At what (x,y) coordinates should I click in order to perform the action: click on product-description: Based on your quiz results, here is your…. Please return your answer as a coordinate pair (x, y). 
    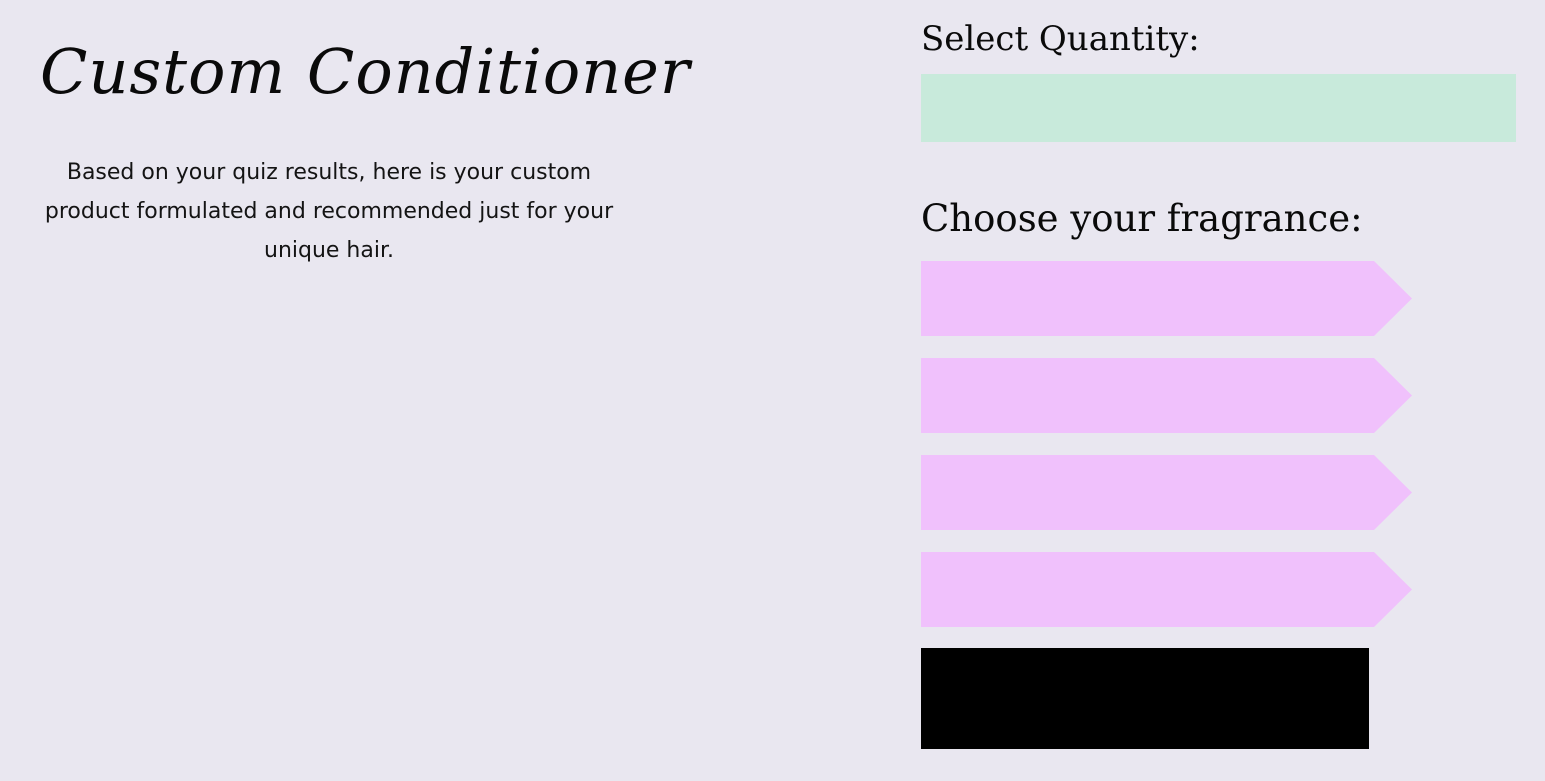
    Looking at the image, I should click on (329, 211).